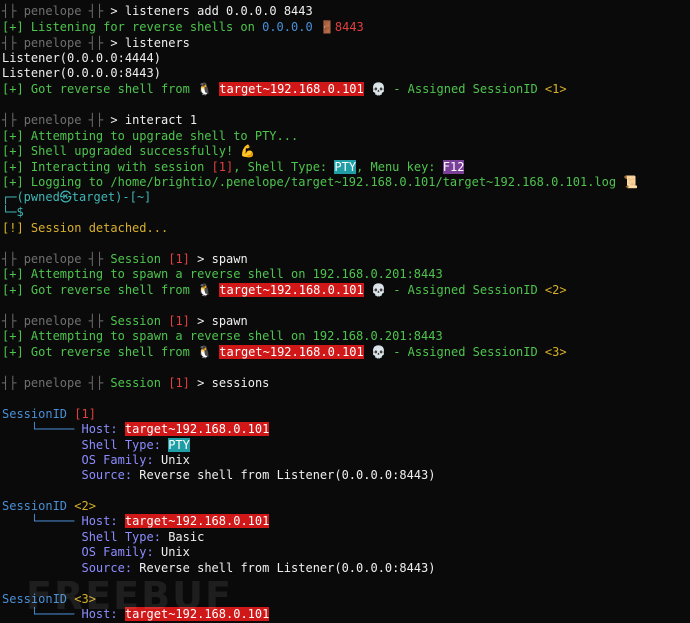  Describe the element at coordinates (280, 167) in the screenshot. I see `status-text: , Shell Type:` at that location.